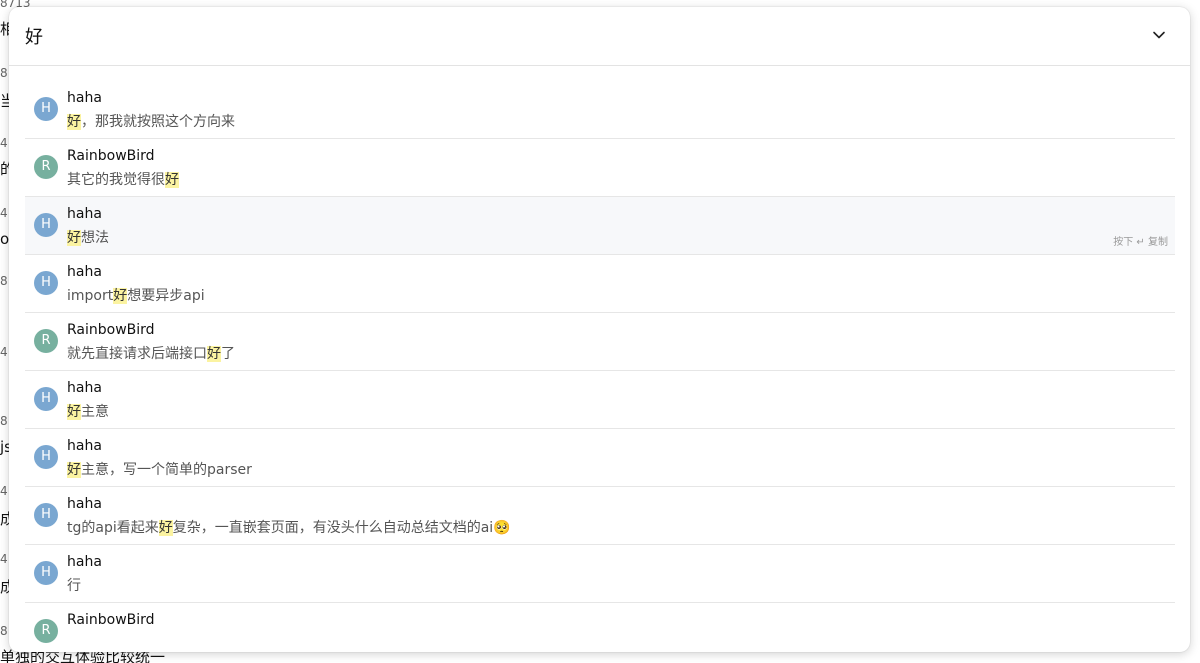 This screenshot has width=1200, height=663. Describe the element at coordinates (600, 516) in the screenshot. I see `search-result-item: Hhaha tg的api看起来好复杂，一直嵌套页面，有没头什么自动总结文档的ai🥺` at that location.